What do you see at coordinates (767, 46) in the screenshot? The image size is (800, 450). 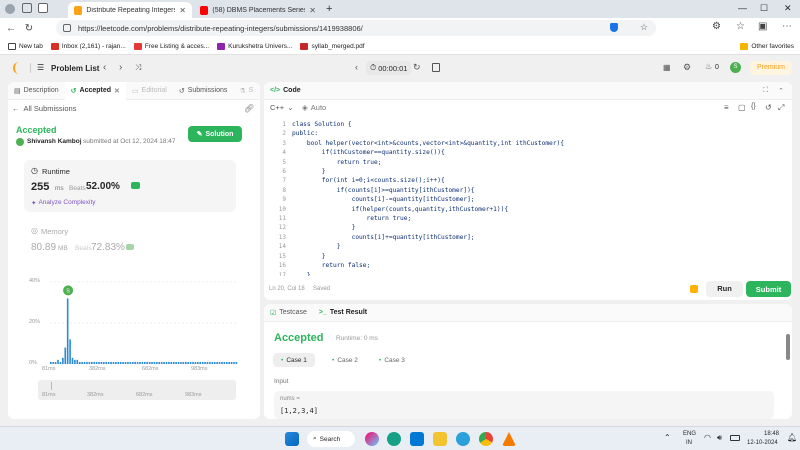 I see `other-favorites: Other favorites` at bounding box center [767, 46].